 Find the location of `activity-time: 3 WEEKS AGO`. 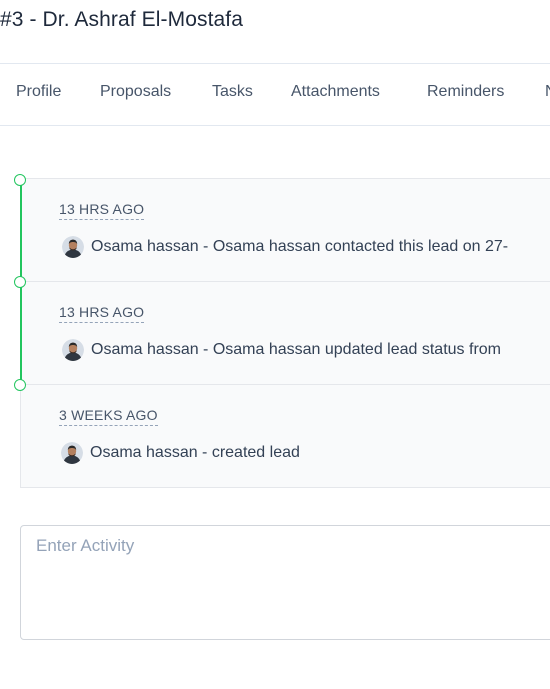

activity-time: 3 WEEKS AGO is located at coordinates (108, 416).